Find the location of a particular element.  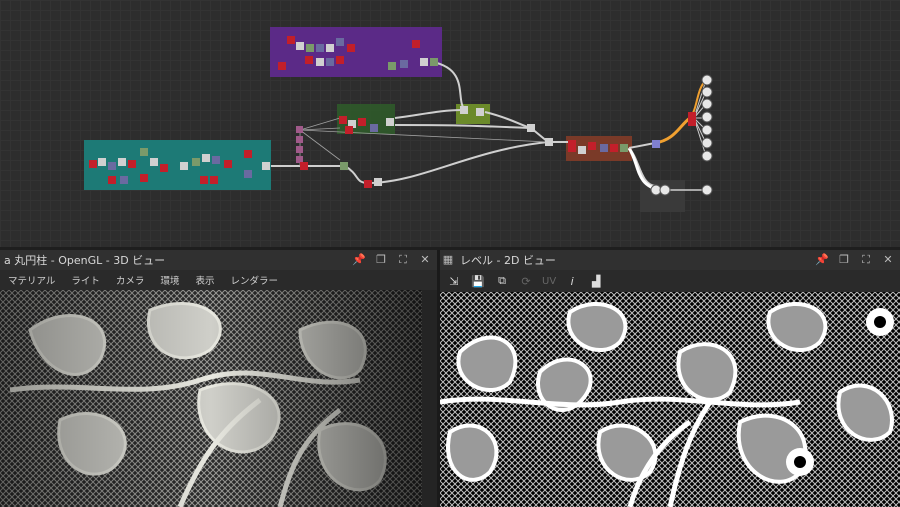

save-icon: 💾 is located at coordinates (478, 281).